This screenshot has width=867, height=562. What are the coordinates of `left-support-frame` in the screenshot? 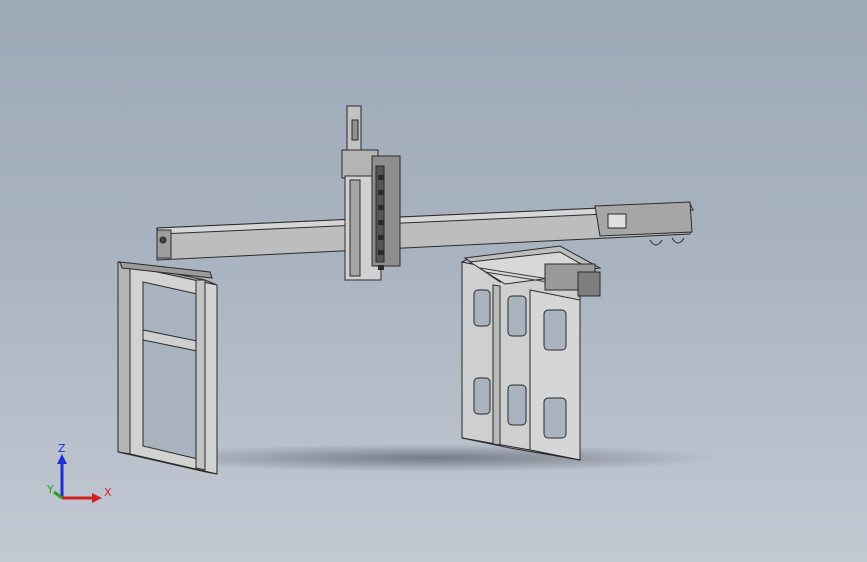 It's located at (167, 368).